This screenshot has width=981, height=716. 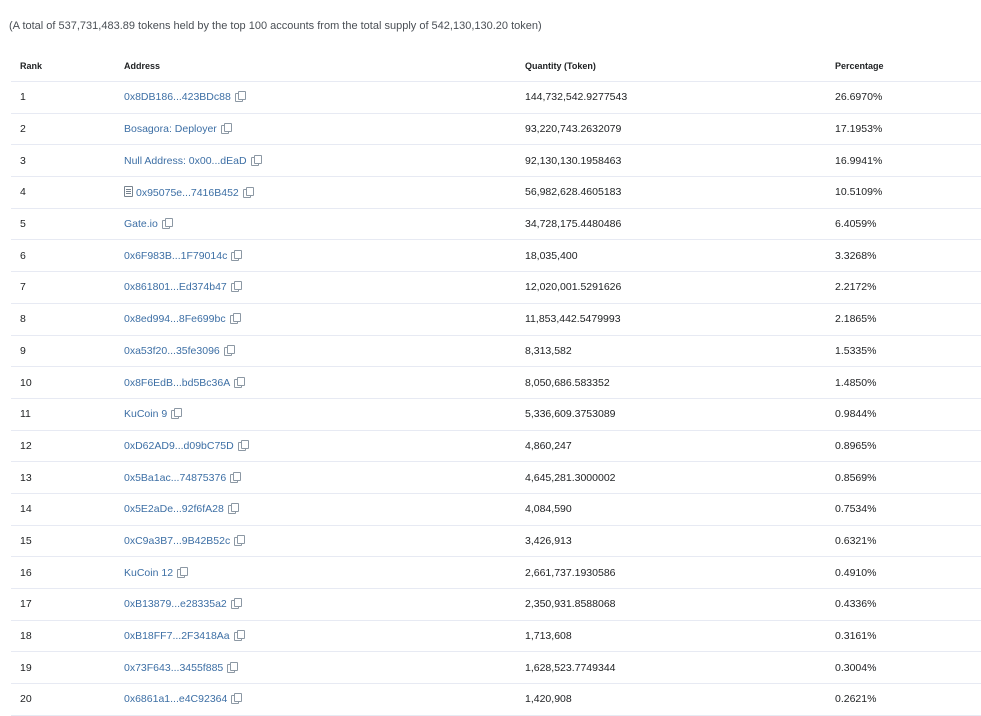 I want to click on address-cell: Bosagora: Deployer, so click(x=315, y=129).